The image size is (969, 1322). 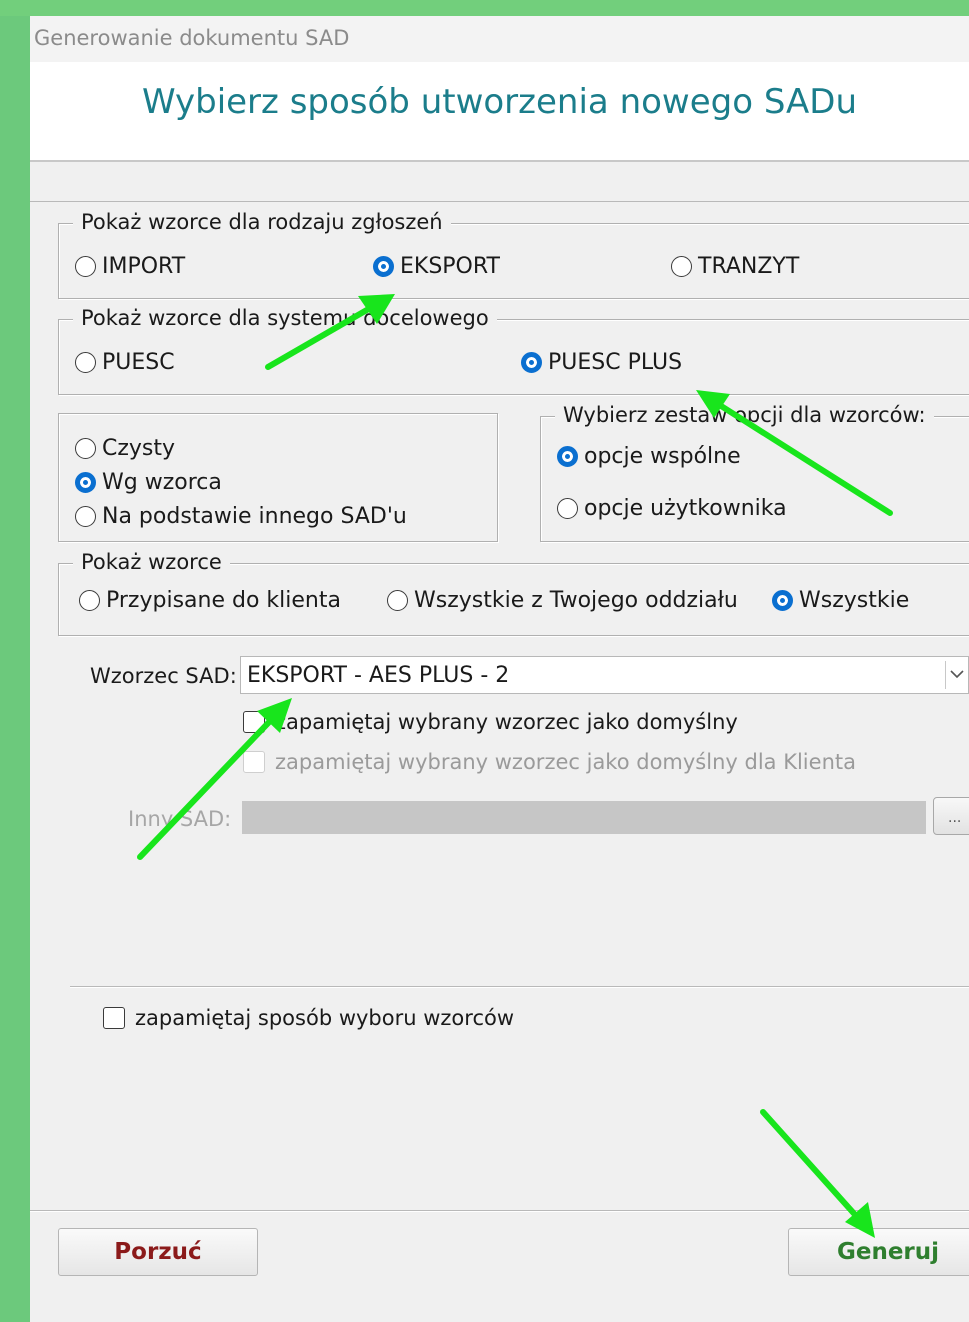 I want to click on radio-puesc-plus: PUESC PLUS, so click(x=601, y=362).